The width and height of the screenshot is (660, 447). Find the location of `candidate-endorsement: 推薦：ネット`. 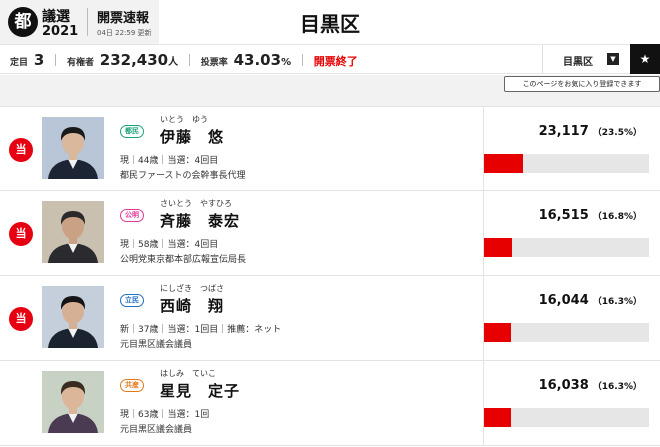

candidate-endorsement: 推薦：ネット is located at coordinates (254, 330).